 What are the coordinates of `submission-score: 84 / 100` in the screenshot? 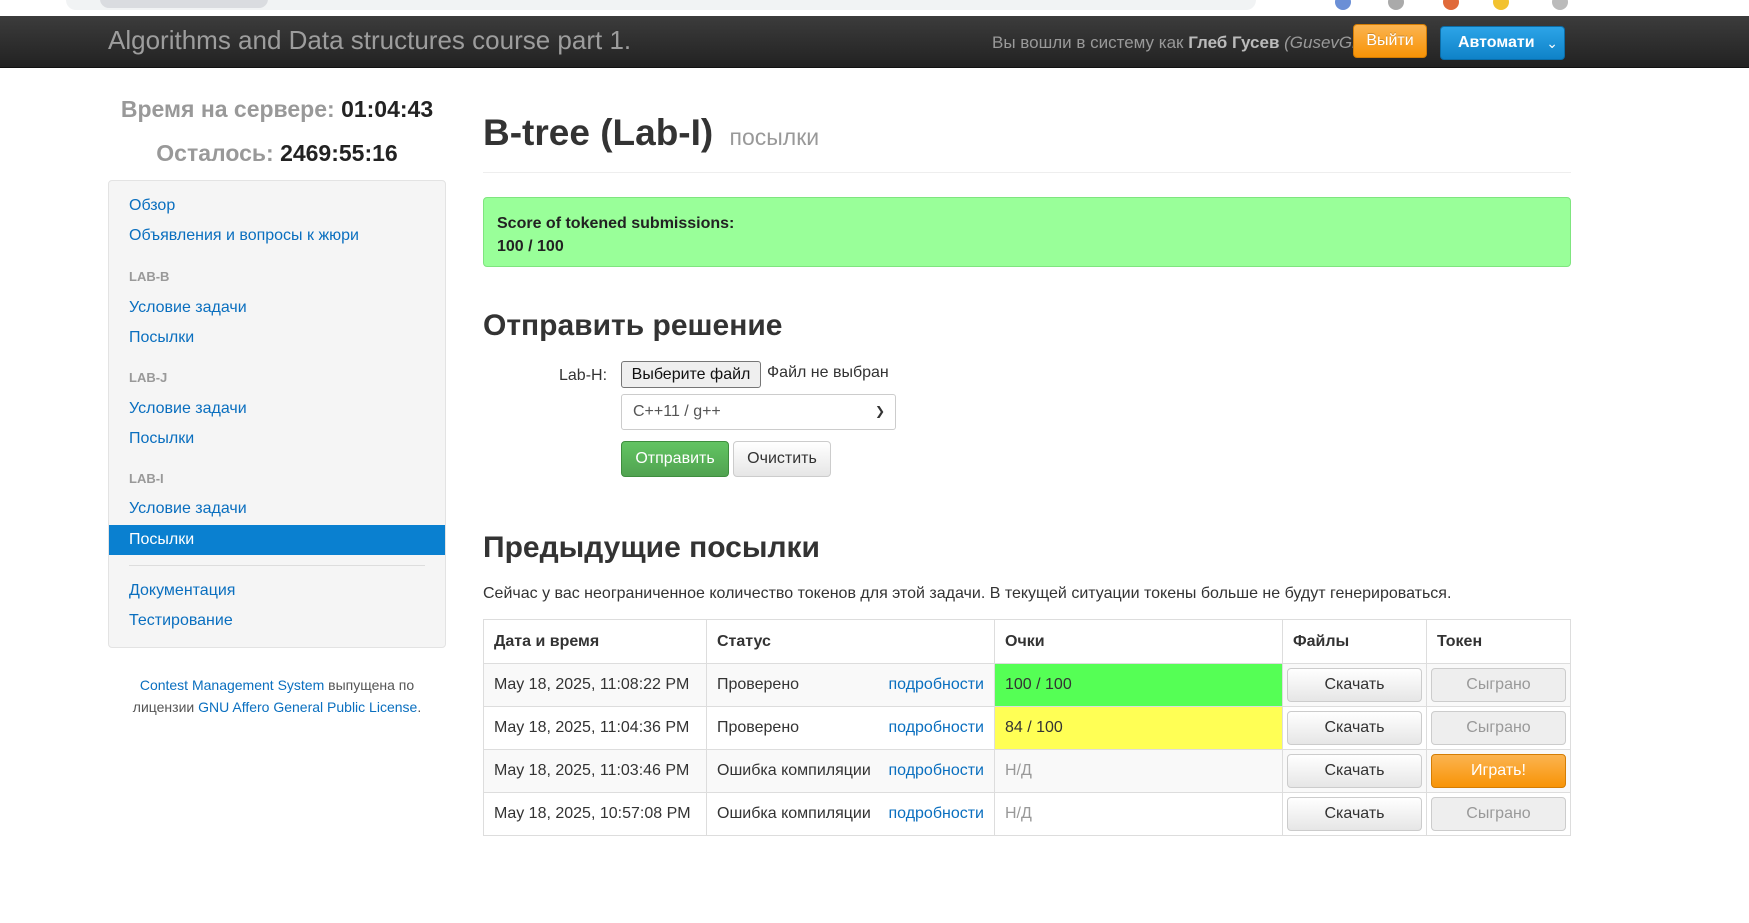 It's located at (1138, 728).